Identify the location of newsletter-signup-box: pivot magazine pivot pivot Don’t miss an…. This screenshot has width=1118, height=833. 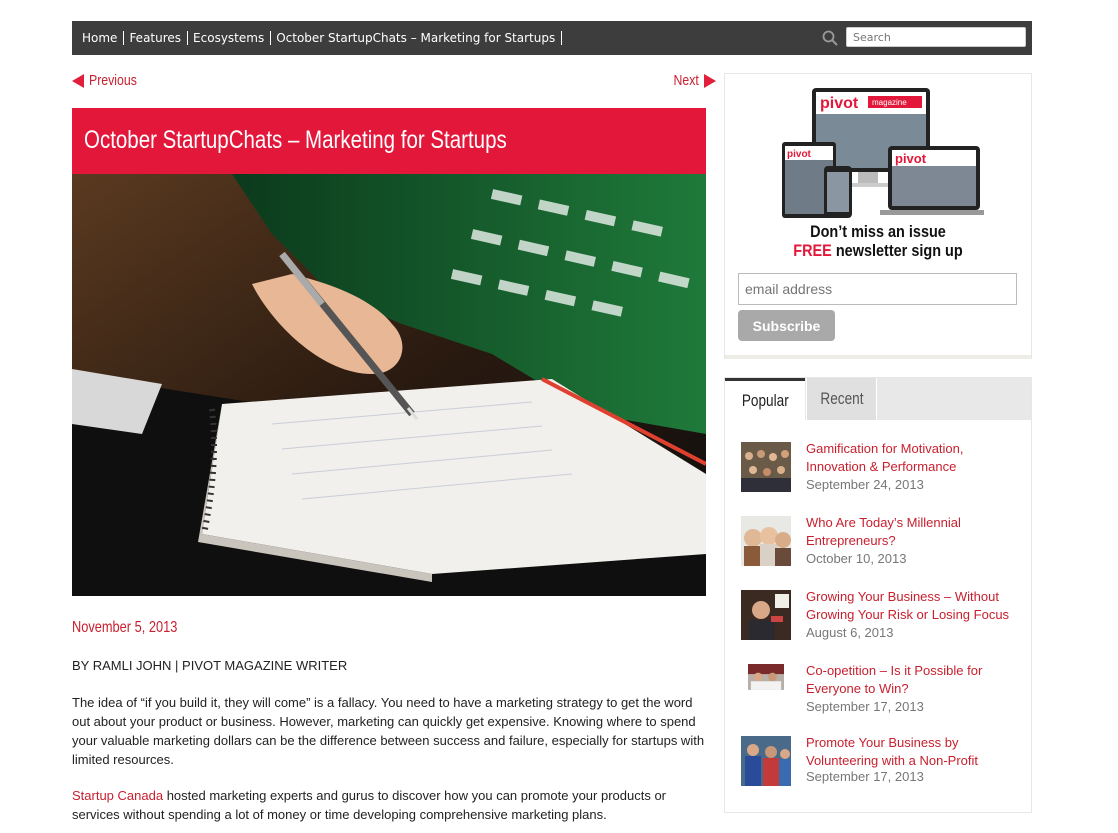
(878, 216).